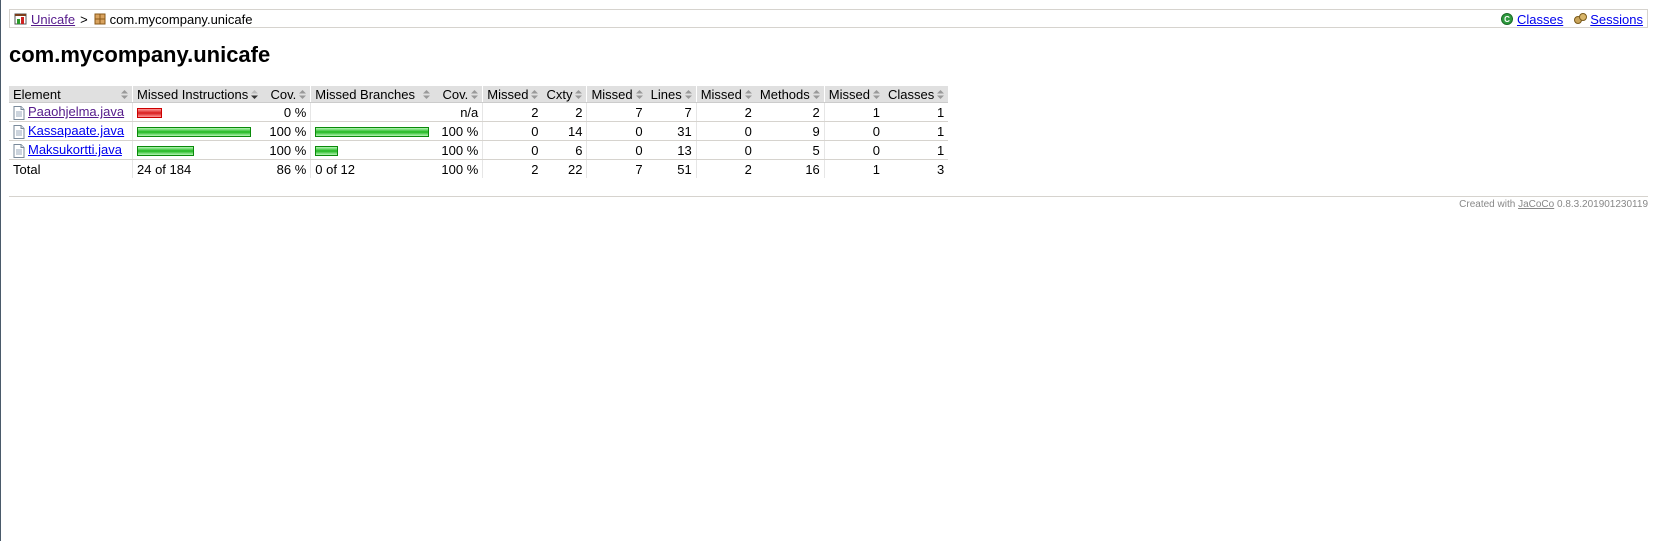  What do you see at coordinates (916, 94) in the screenshot?
I see `column-header-classes: Classes` at bounding box center [916, 94].